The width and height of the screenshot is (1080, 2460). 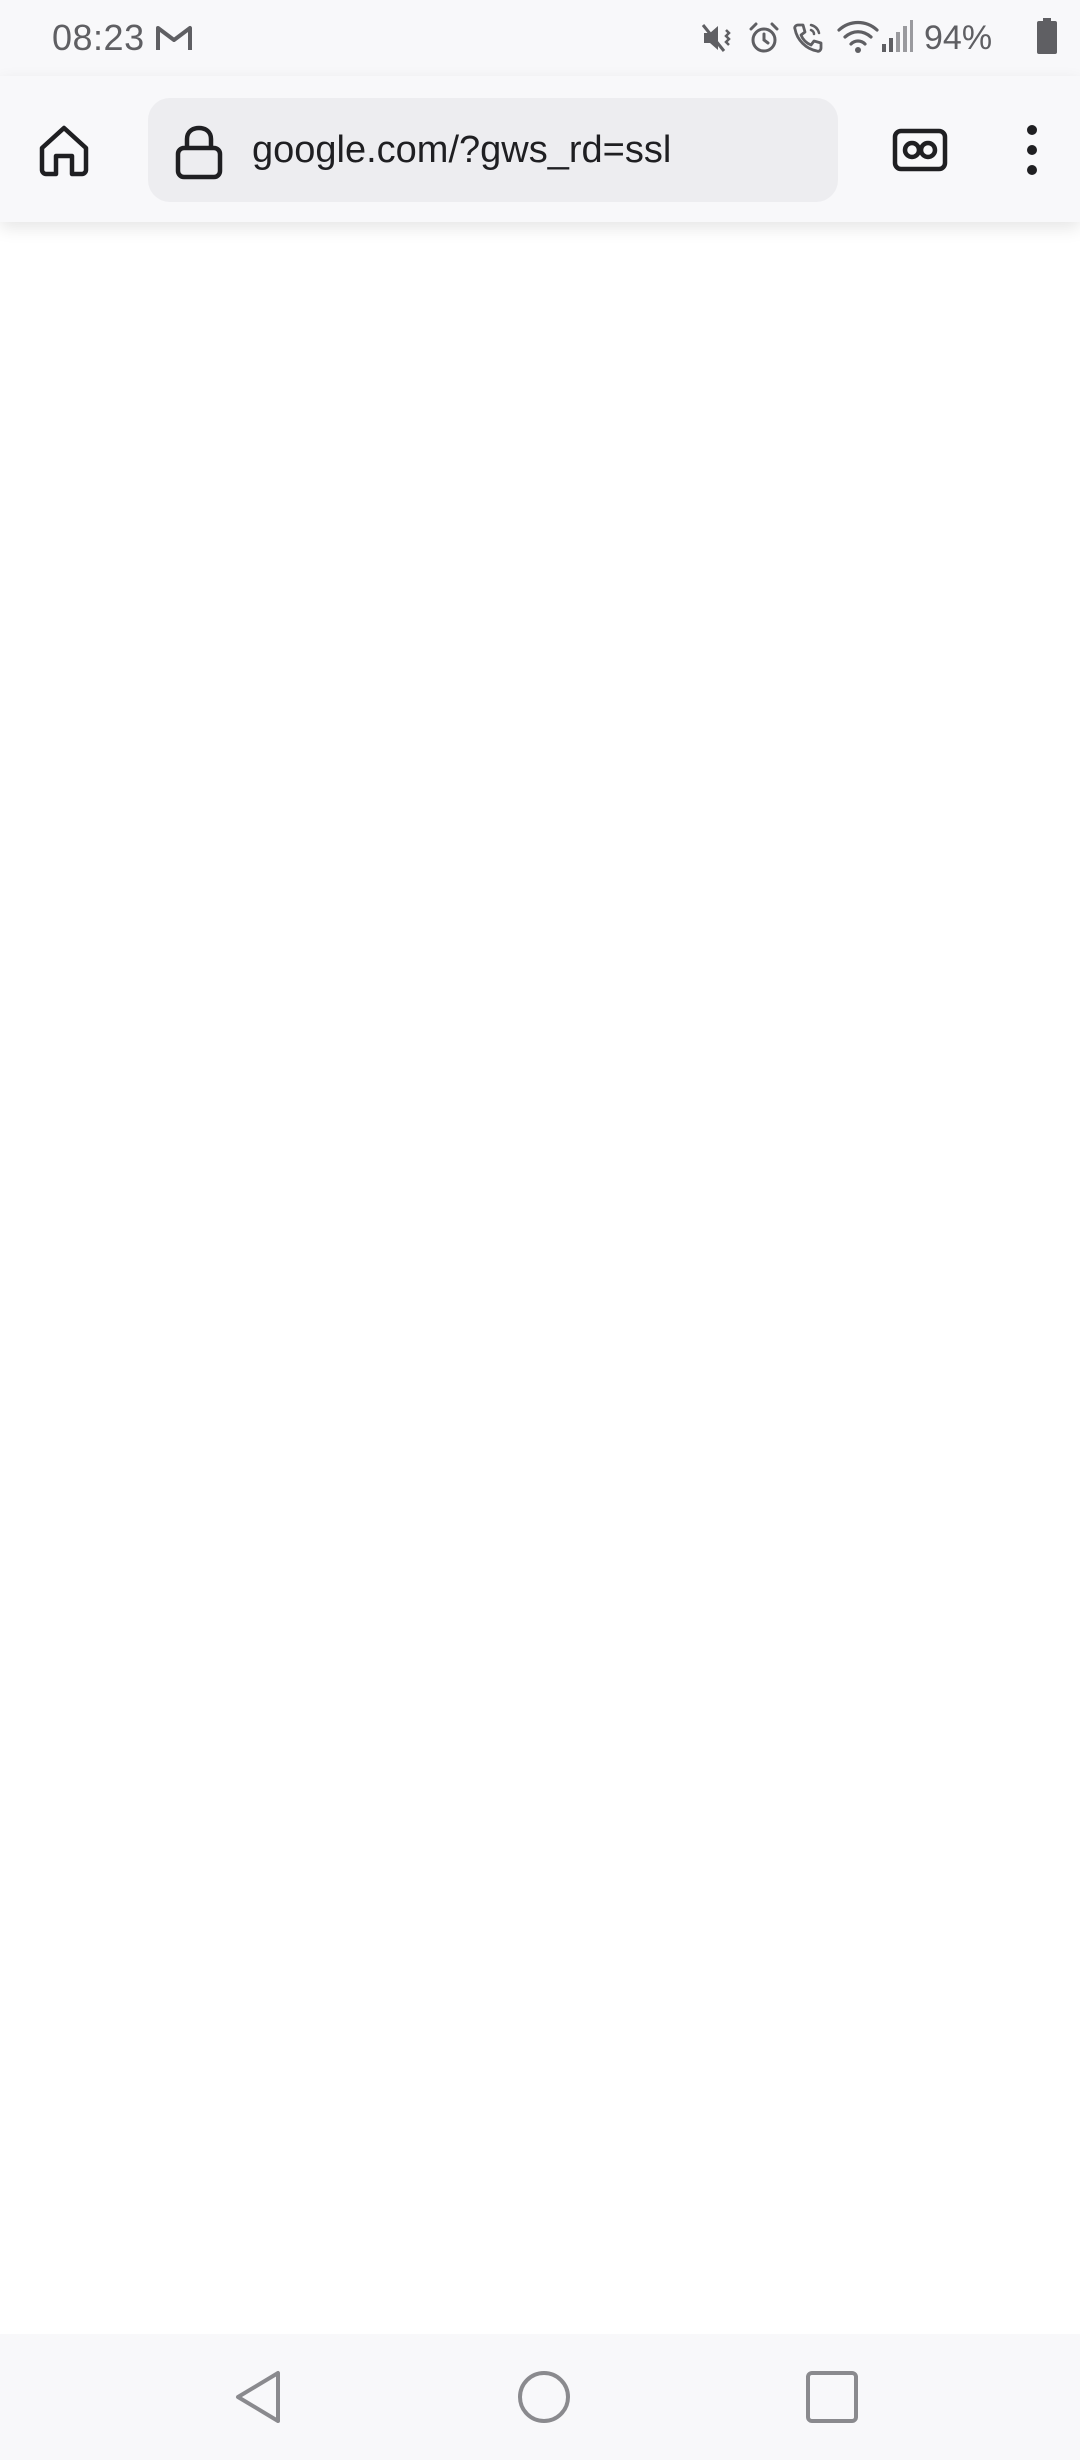 I want to click on recents-icon, so click(x=832, y=2397).